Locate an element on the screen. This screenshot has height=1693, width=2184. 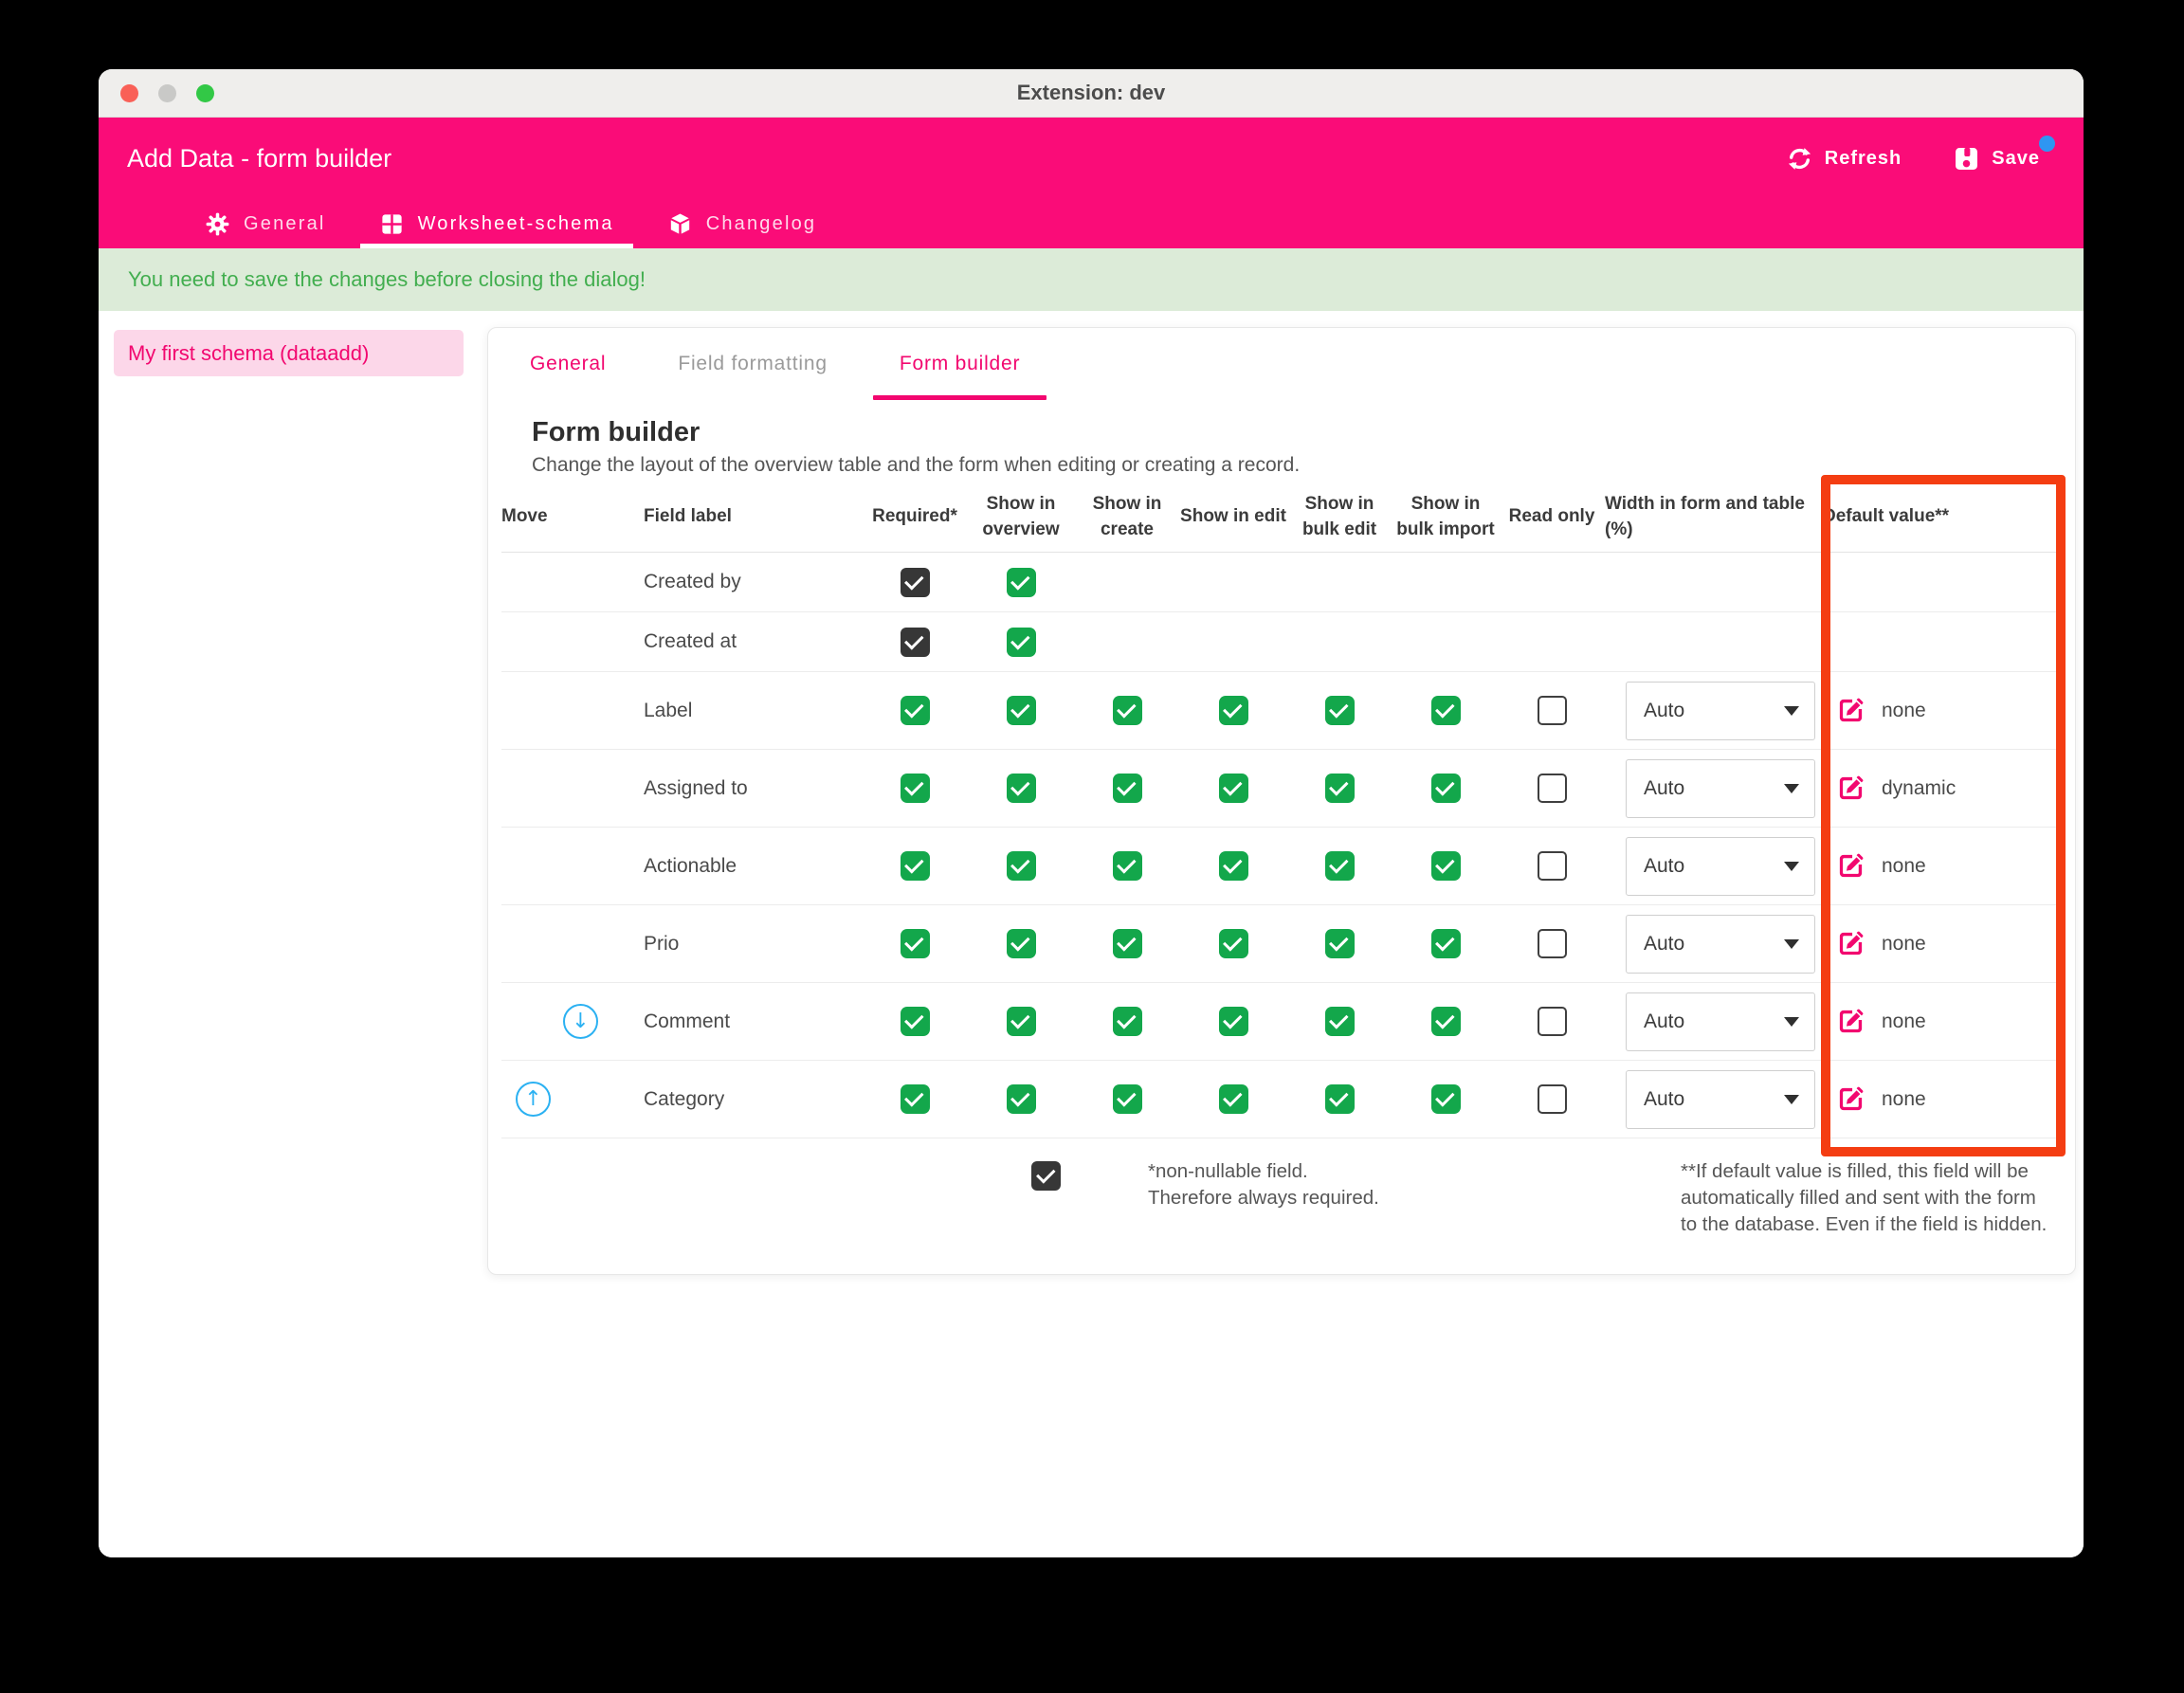
show-edit-cell is located at coordinates (1233, 642).